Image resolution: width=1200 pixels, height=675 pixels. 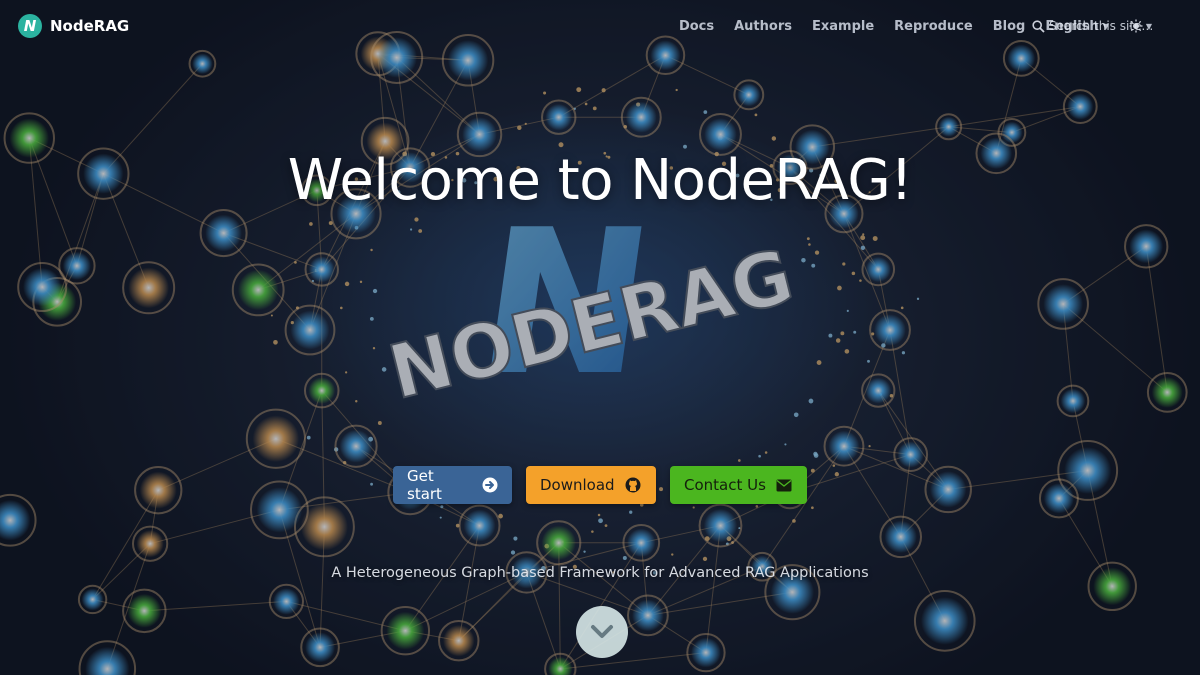 What do you see at coordinates (763, 26) in the screenshot?
I see `nav-link-authors: Authors` at bounding box center [763, 26].